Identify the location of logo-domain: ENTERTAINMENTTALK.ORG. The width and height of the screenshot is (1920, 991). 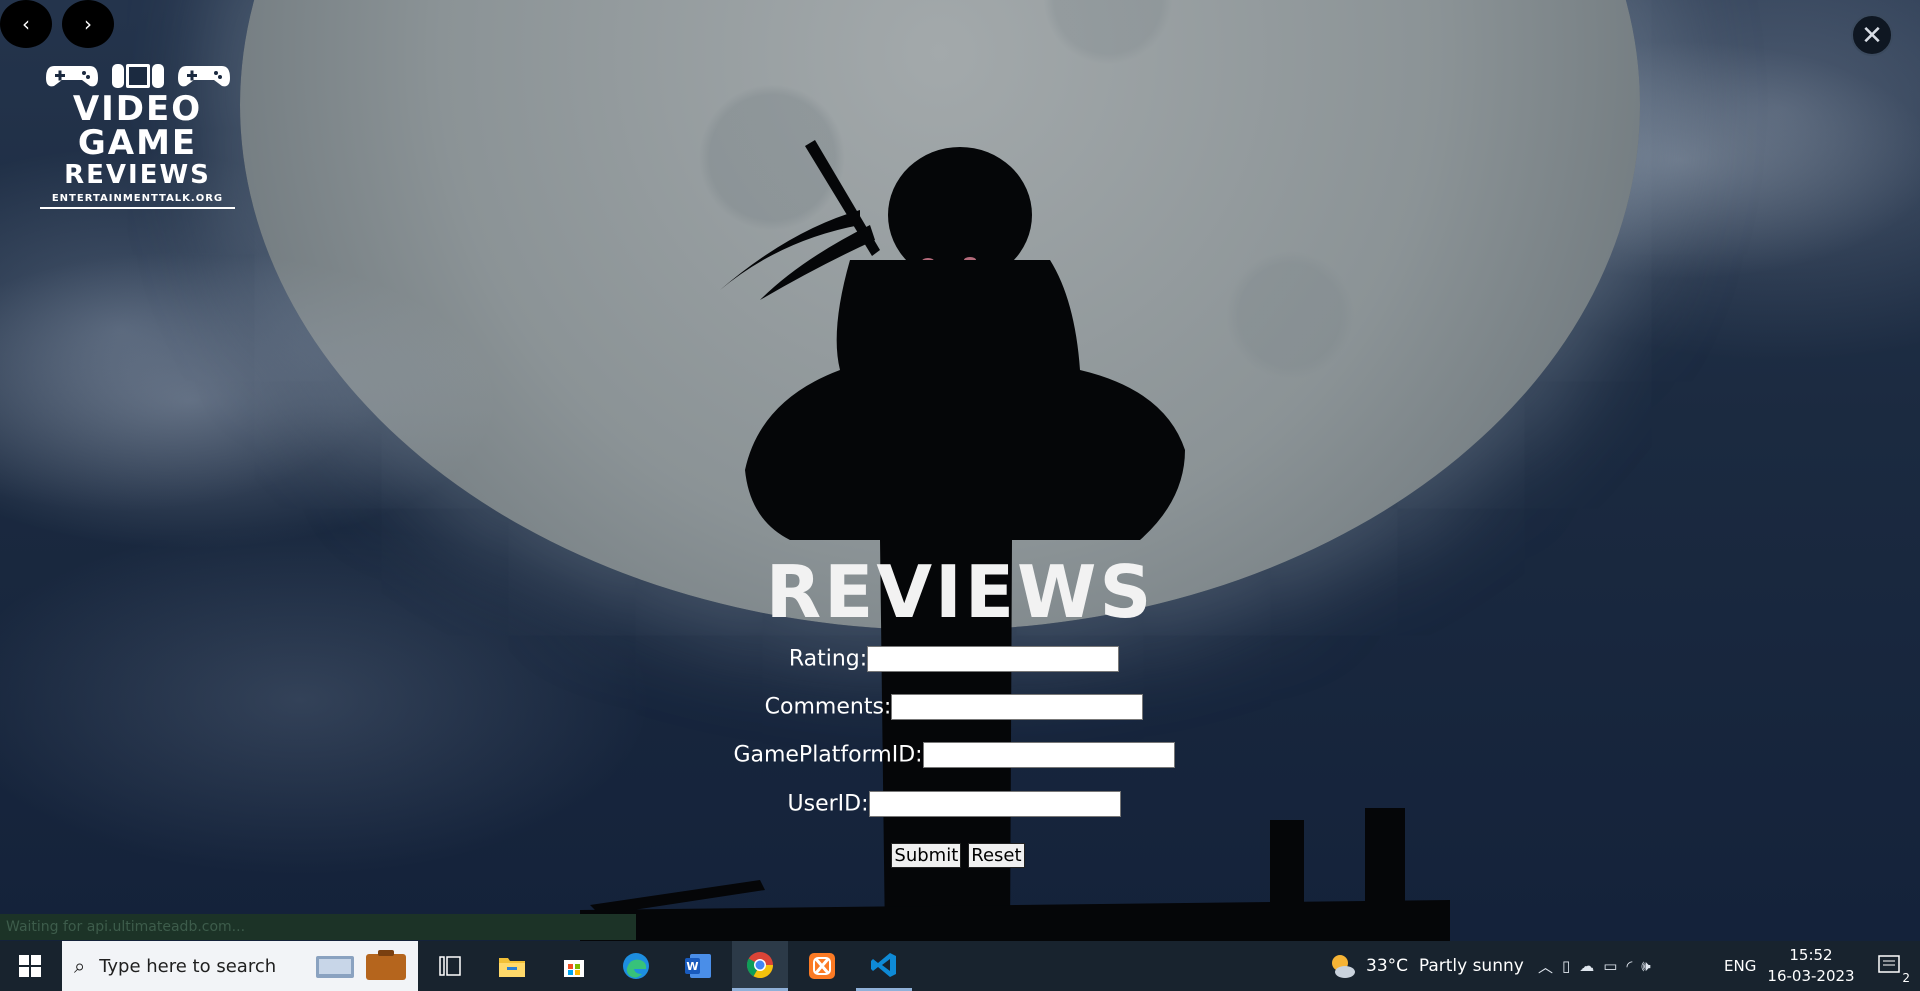
(137, 201).